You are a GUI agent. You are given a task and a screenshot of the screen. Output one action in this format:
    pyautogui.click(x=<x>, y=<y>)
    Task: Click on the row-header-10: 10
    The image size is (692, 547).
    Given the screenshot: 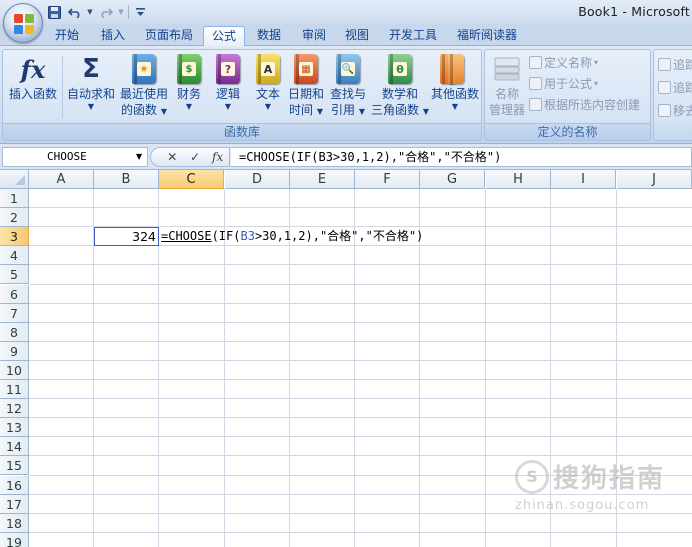 What is the action you would take?
    pyautogui.click(x=14, y=370)
    